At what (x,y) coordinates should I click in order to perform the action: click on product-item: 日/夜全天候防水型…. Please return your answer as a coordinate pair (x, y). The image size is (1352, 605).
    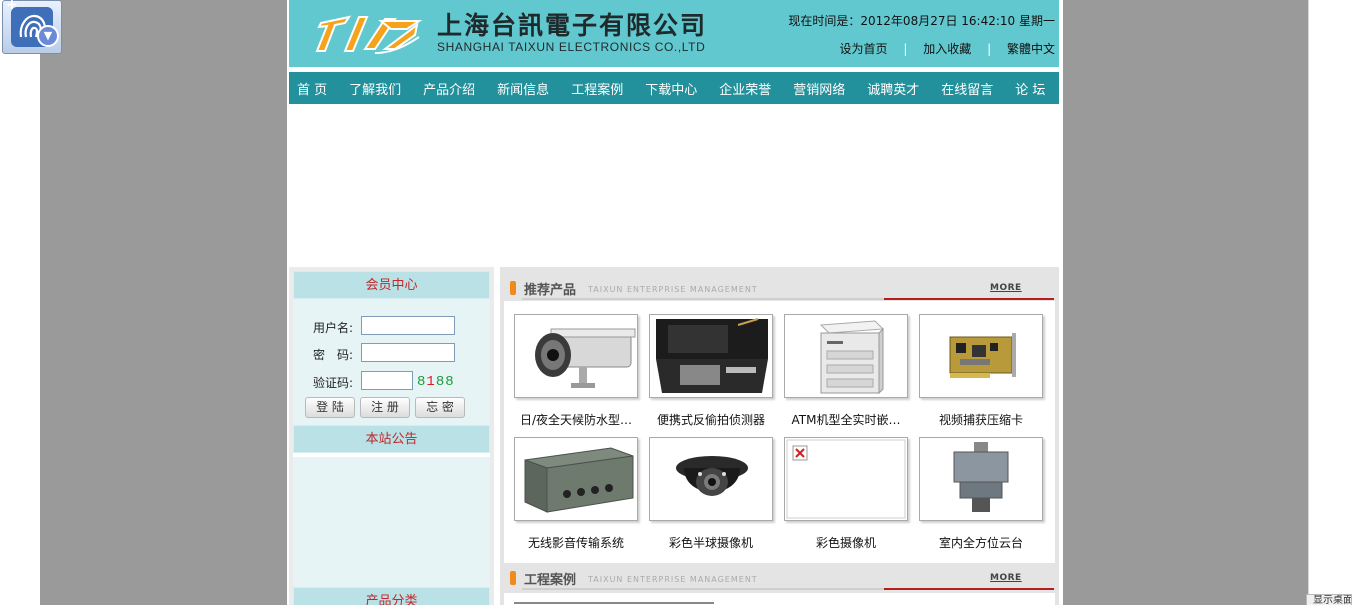
    Looking at the image, I should click on (576, 371).